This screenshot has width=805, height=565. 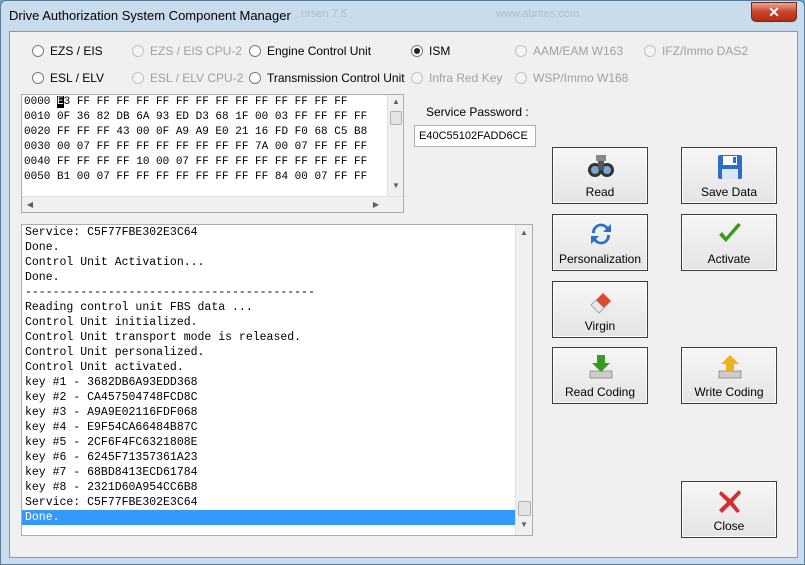 What do you see at coordinates (196, 51) in the screenshot?
I see `radio-label: EZS / EIS CPU-2` at bounding box center [196, 51].